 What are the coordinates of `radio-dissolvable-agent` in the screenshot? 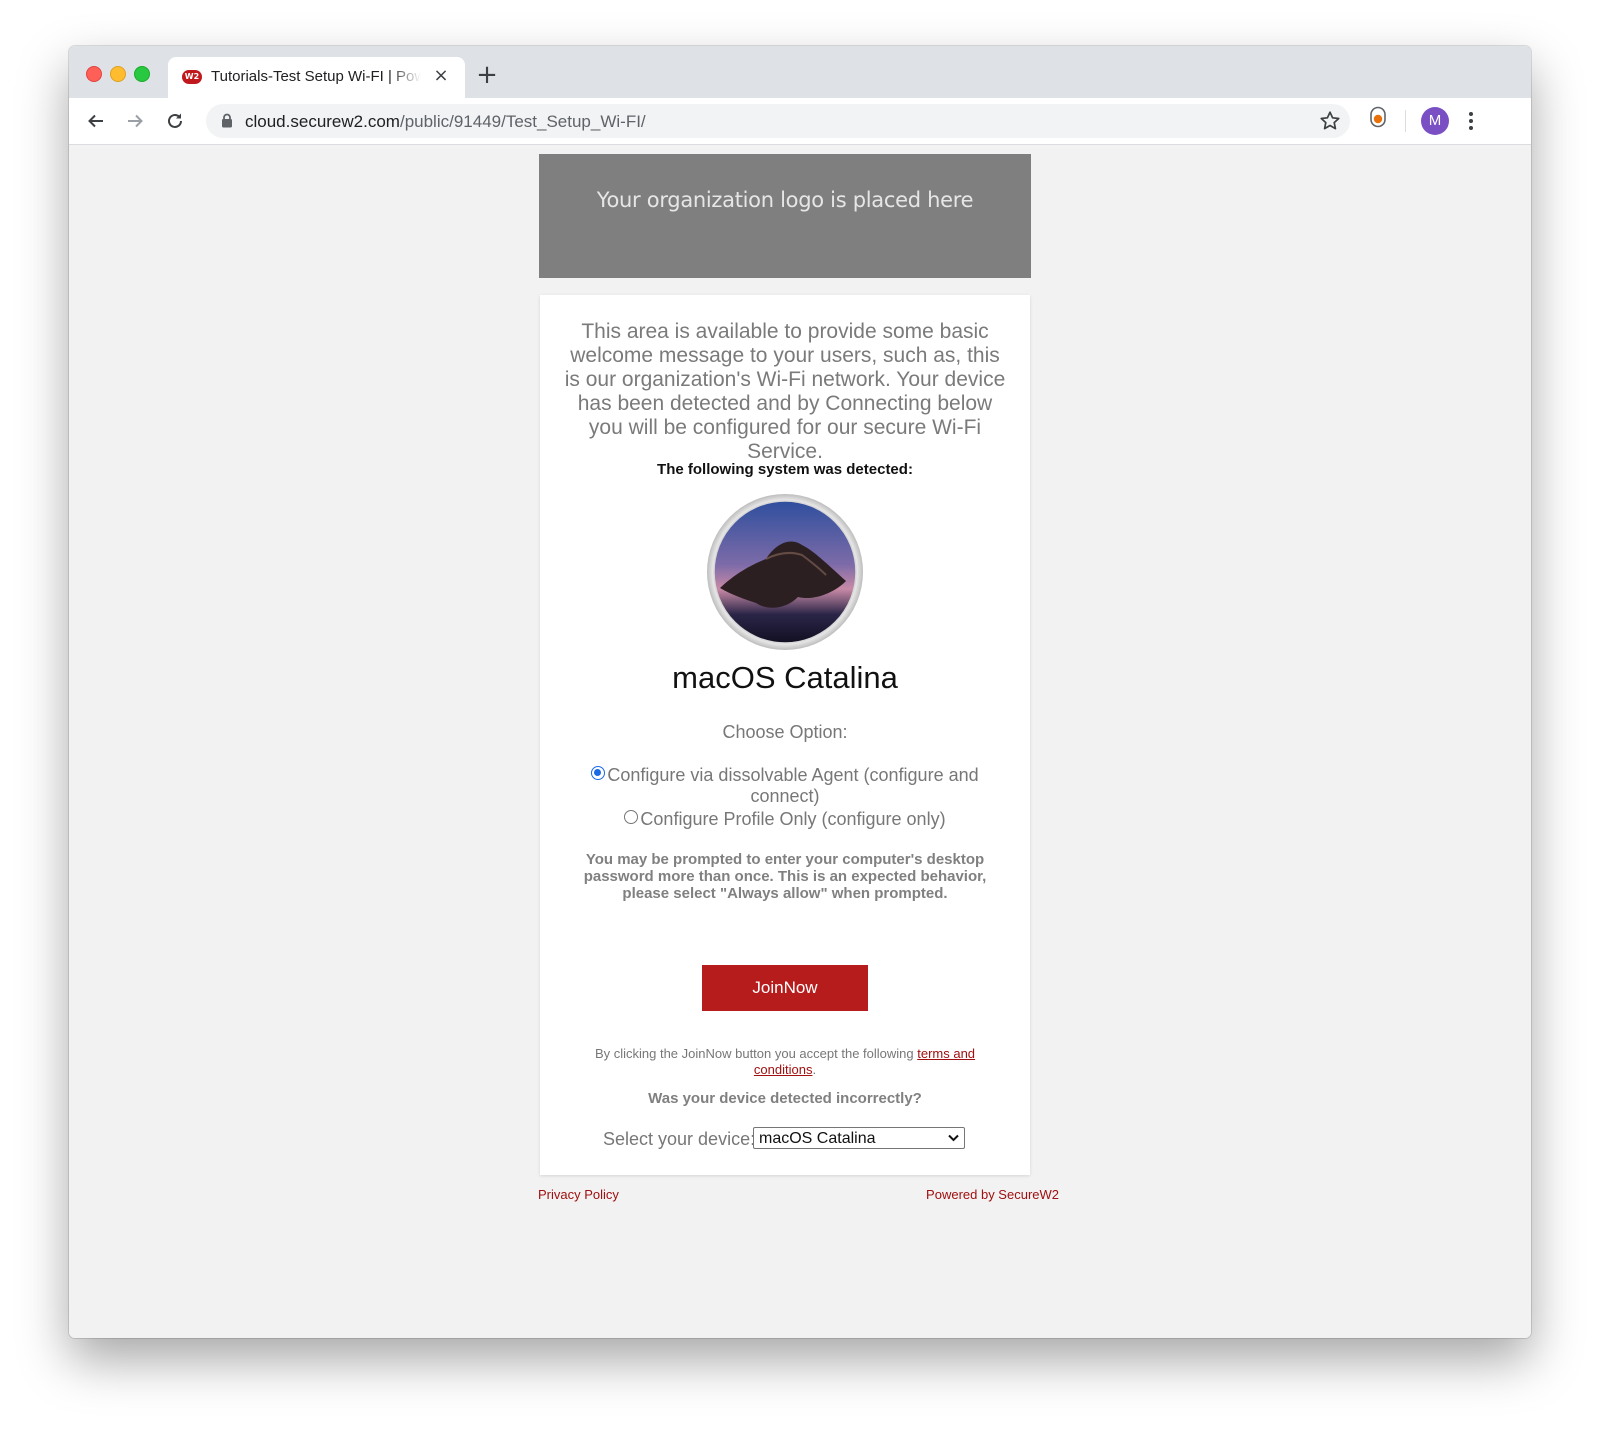 It's located at (598, 773).